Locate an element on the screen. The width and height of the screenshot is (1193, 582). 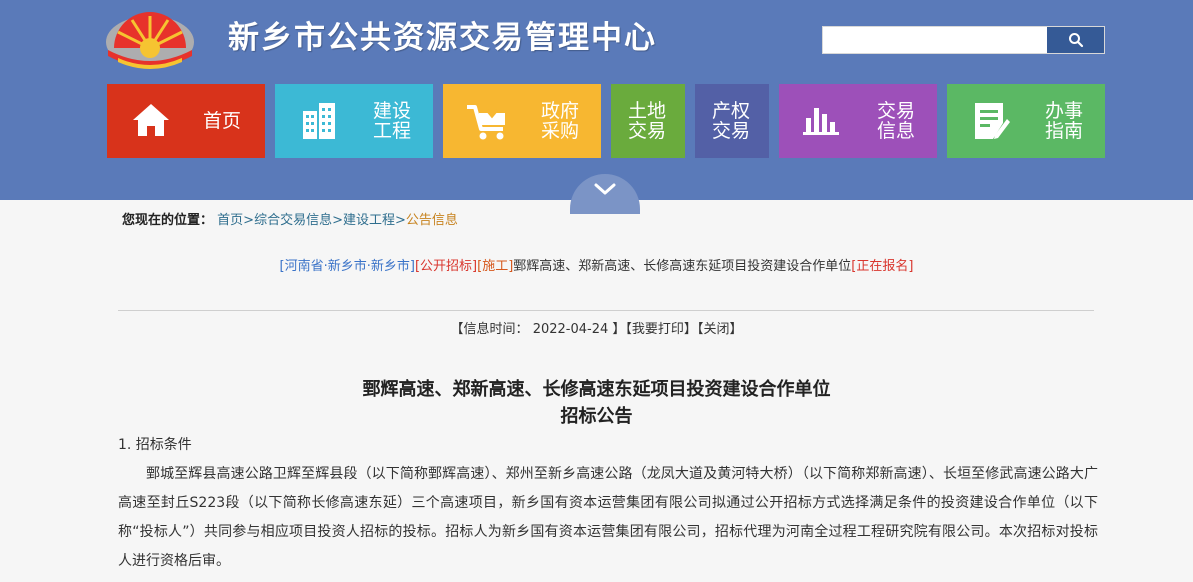
nav-label-guide: 办事 指南 is located at coordinates (1064, 121).